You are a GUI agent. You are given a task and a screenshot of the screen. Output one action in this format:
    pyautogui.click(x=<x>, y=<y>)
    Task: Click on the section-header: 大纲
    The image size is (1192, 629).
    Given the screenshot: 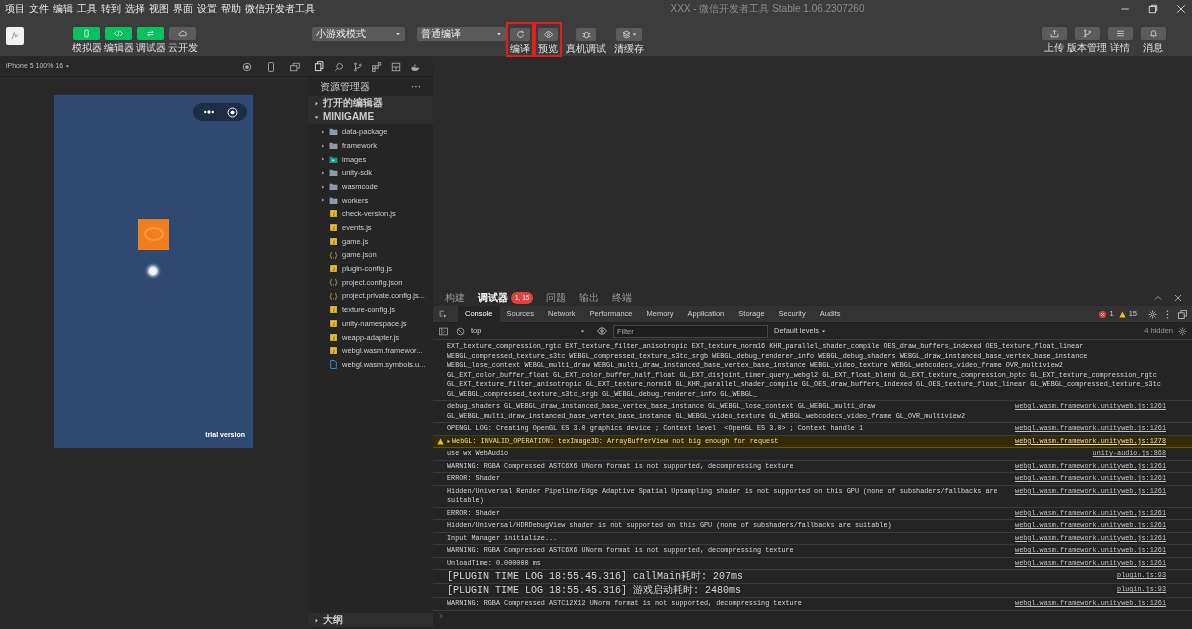 What is the action you would take?
    pyautogui.click(x=370, y=620)
    